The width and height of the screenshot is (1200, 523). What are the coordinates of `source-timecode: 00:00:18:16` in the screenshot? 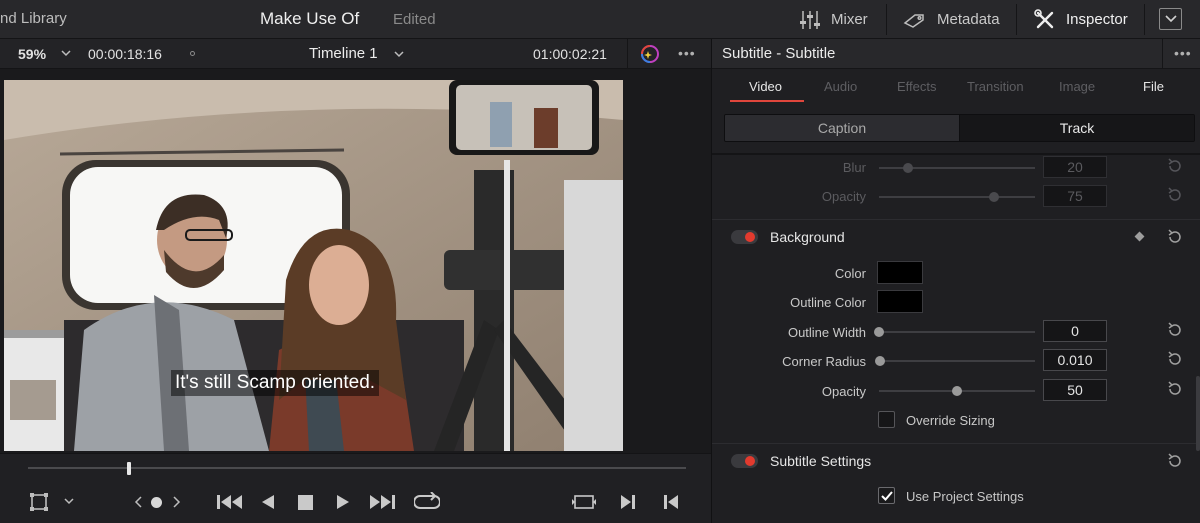 It's located at (125, 54).